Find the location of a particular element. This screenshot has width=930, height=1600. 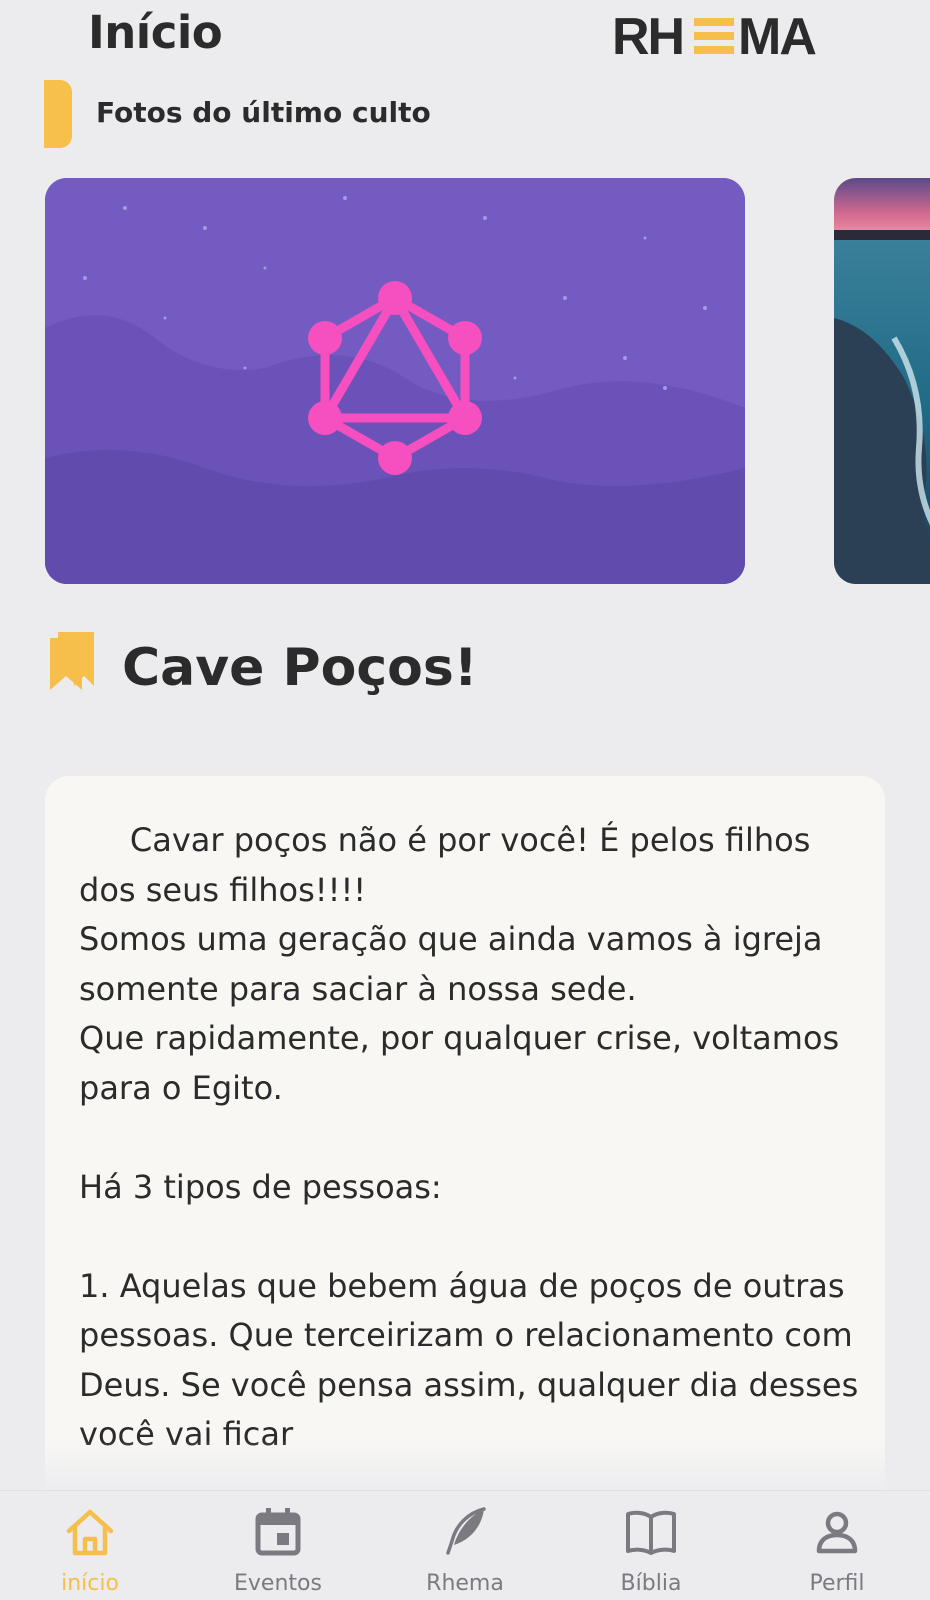

bottom-tab-bar: início Eventos Rhema Bíblia Perfil is located at coordinates (465, 1545).